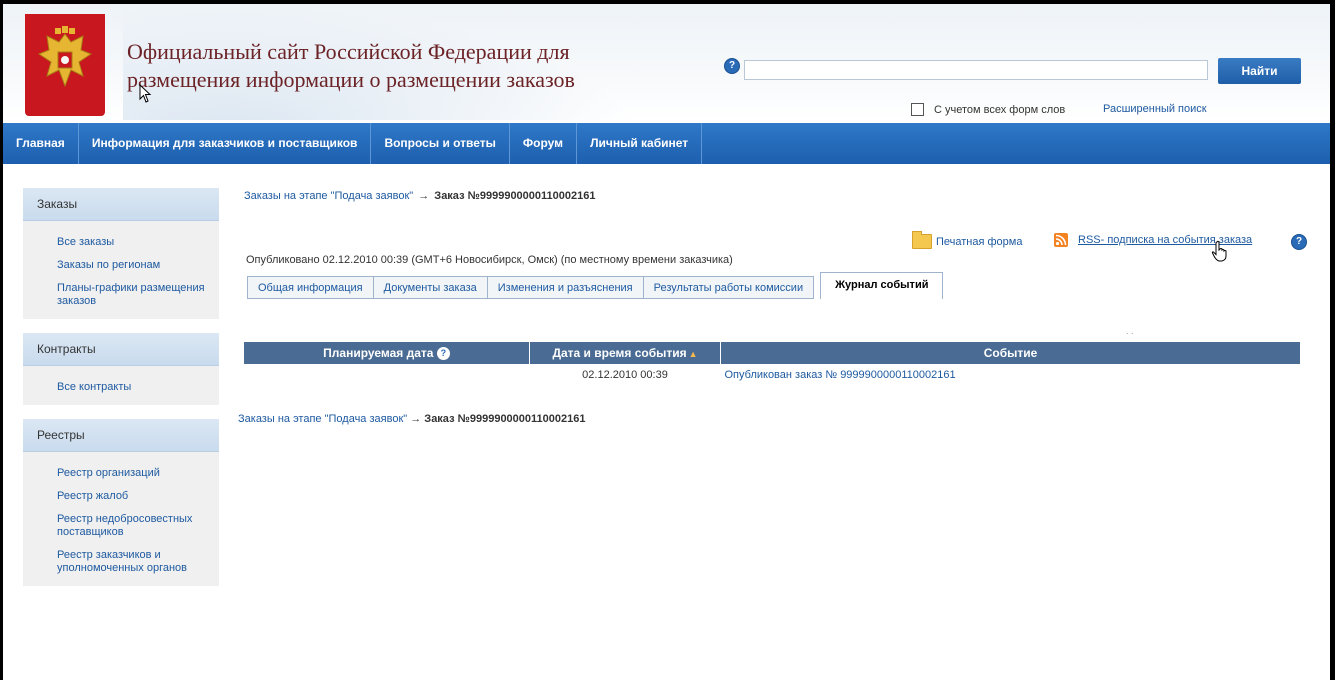 The image size is (1341, 686). I want to click on breadcrumb-bottom-current: Заказ №9999900000110002161, so click(505, 419).